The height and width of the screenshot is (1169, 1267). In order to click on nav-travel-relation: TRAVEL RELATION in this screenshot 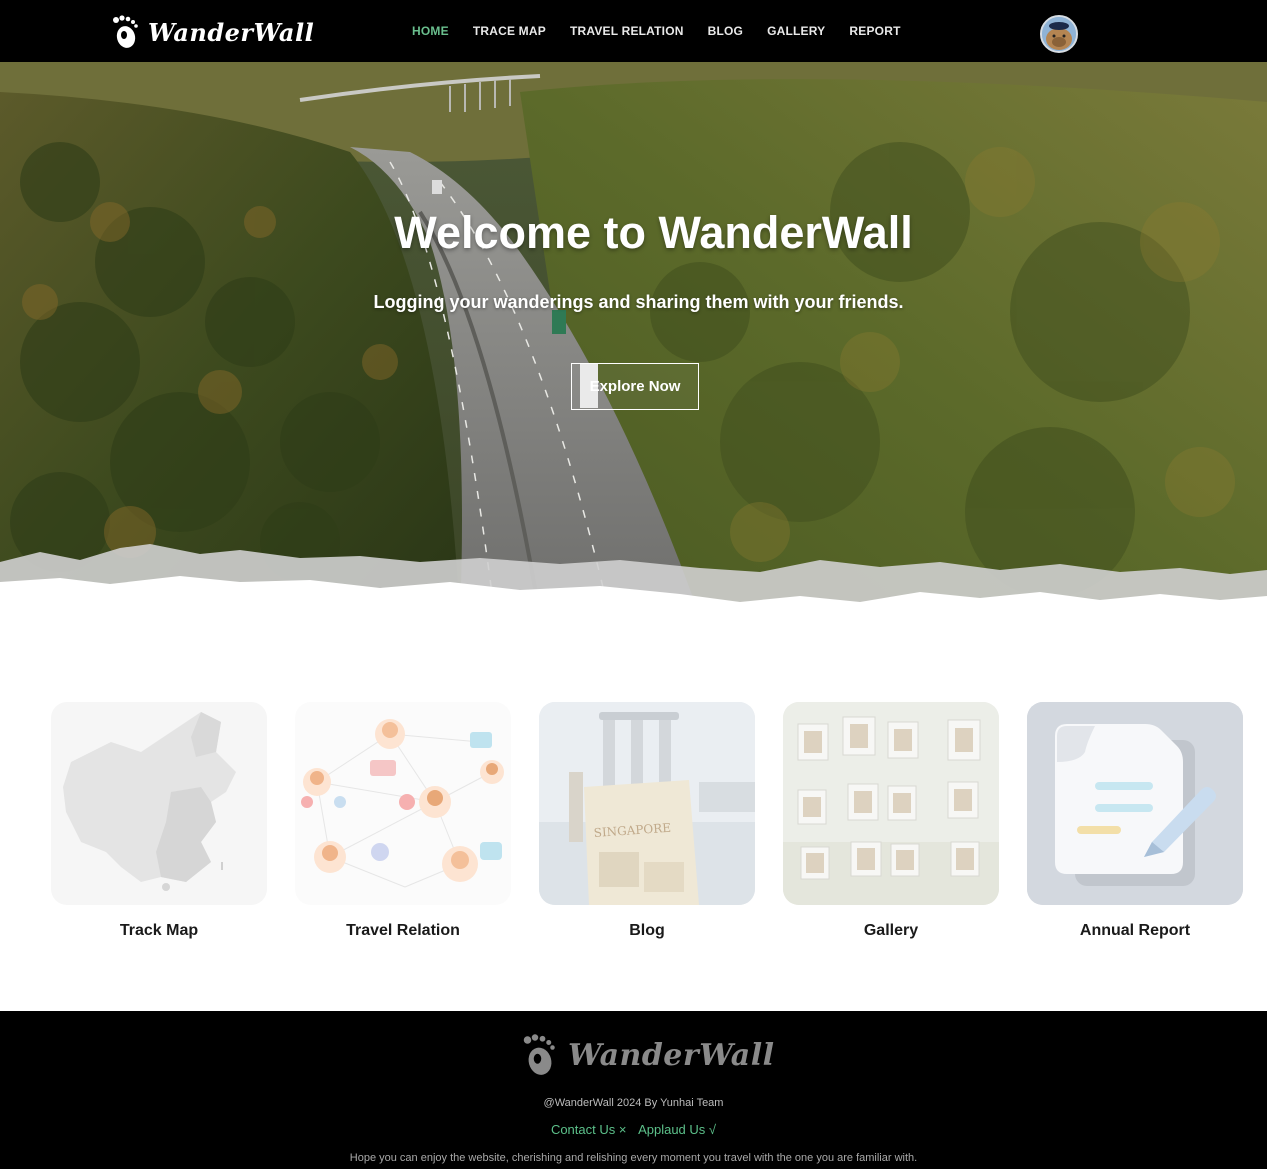, I will do `click(627, 31)`.